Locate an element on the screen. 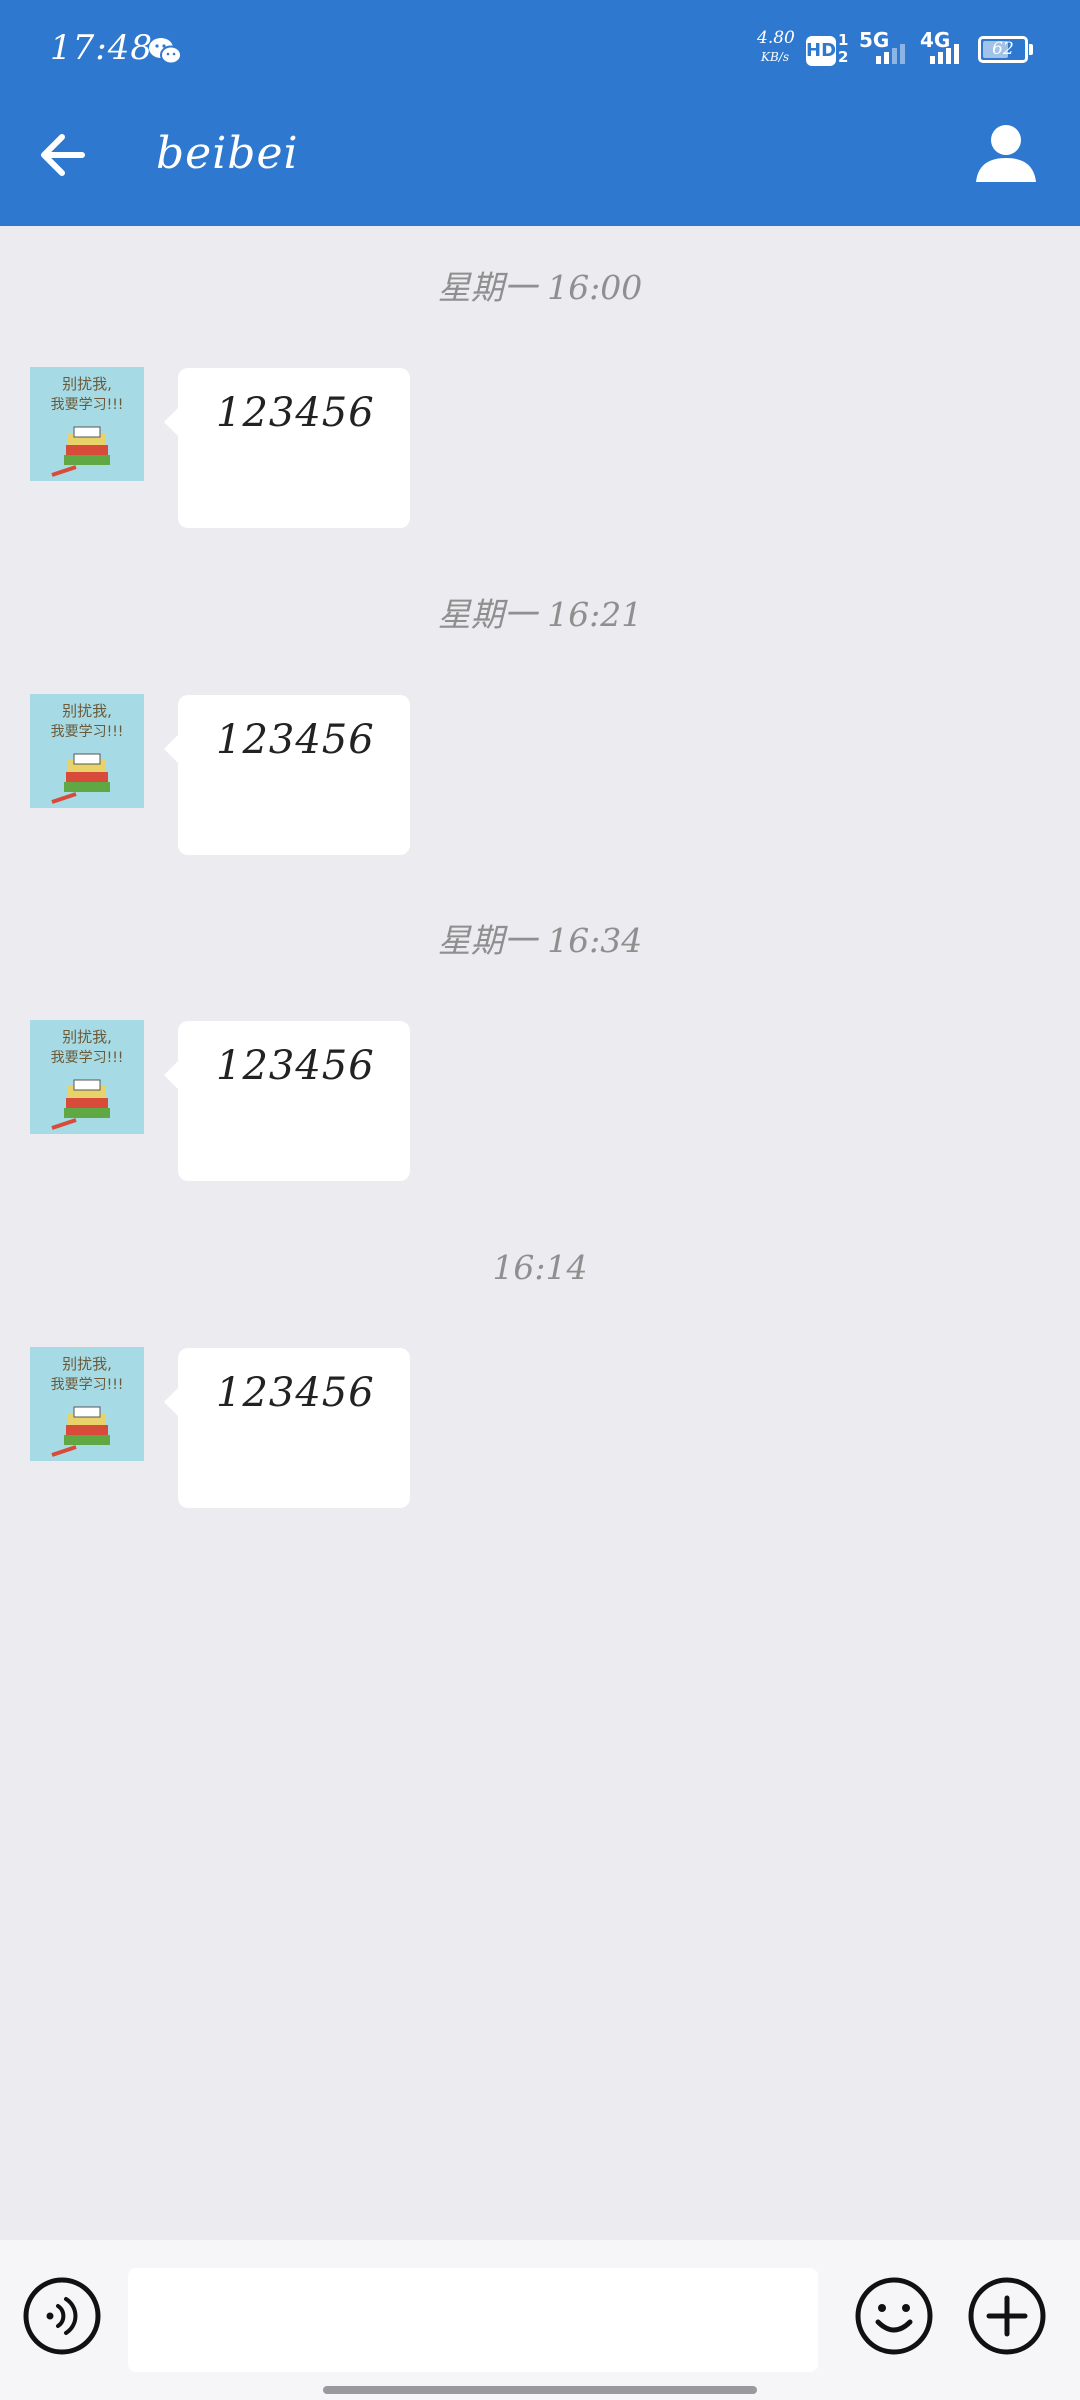 Image resolution: width=1080 pixels, height=2400 pixels. hd-badge: HD is located at coordinates (821, 51).